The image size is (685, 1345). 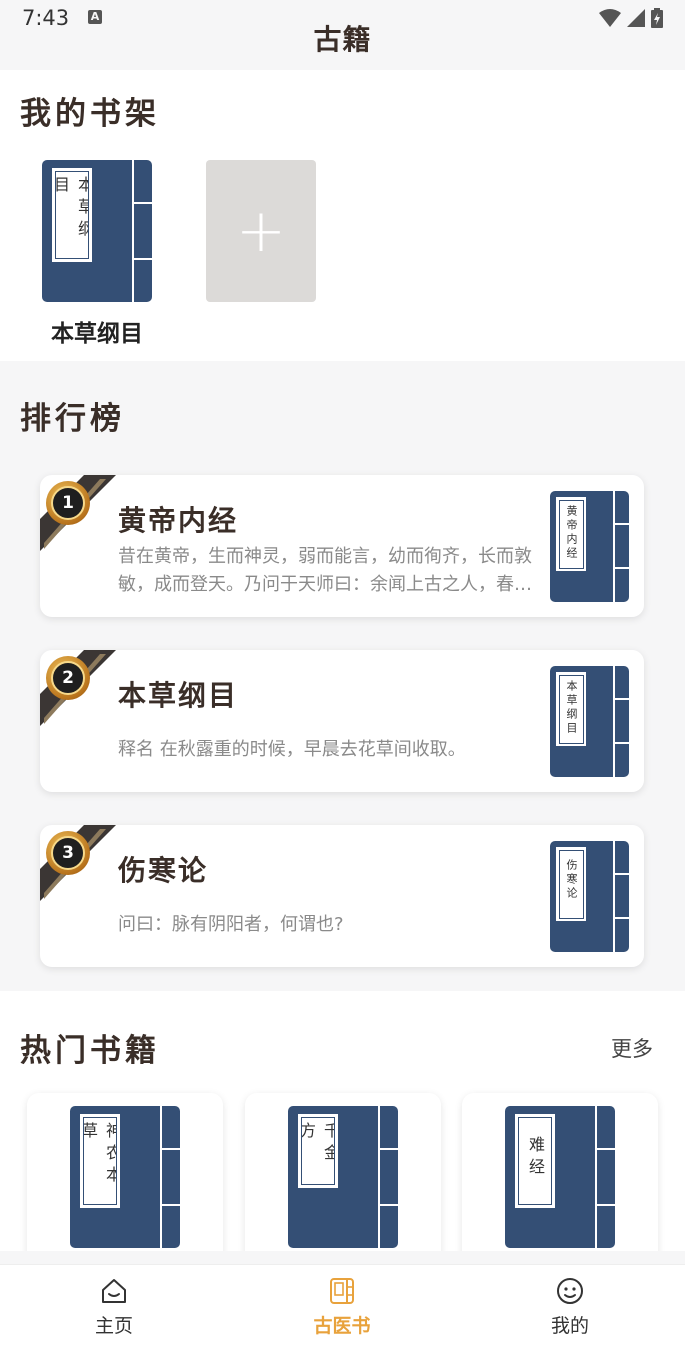 What do you see at coordinates (72, 209) in the screenshot?
I see `bookshelf-cover-text: 本草纲目` at bounding box center [72, 209].